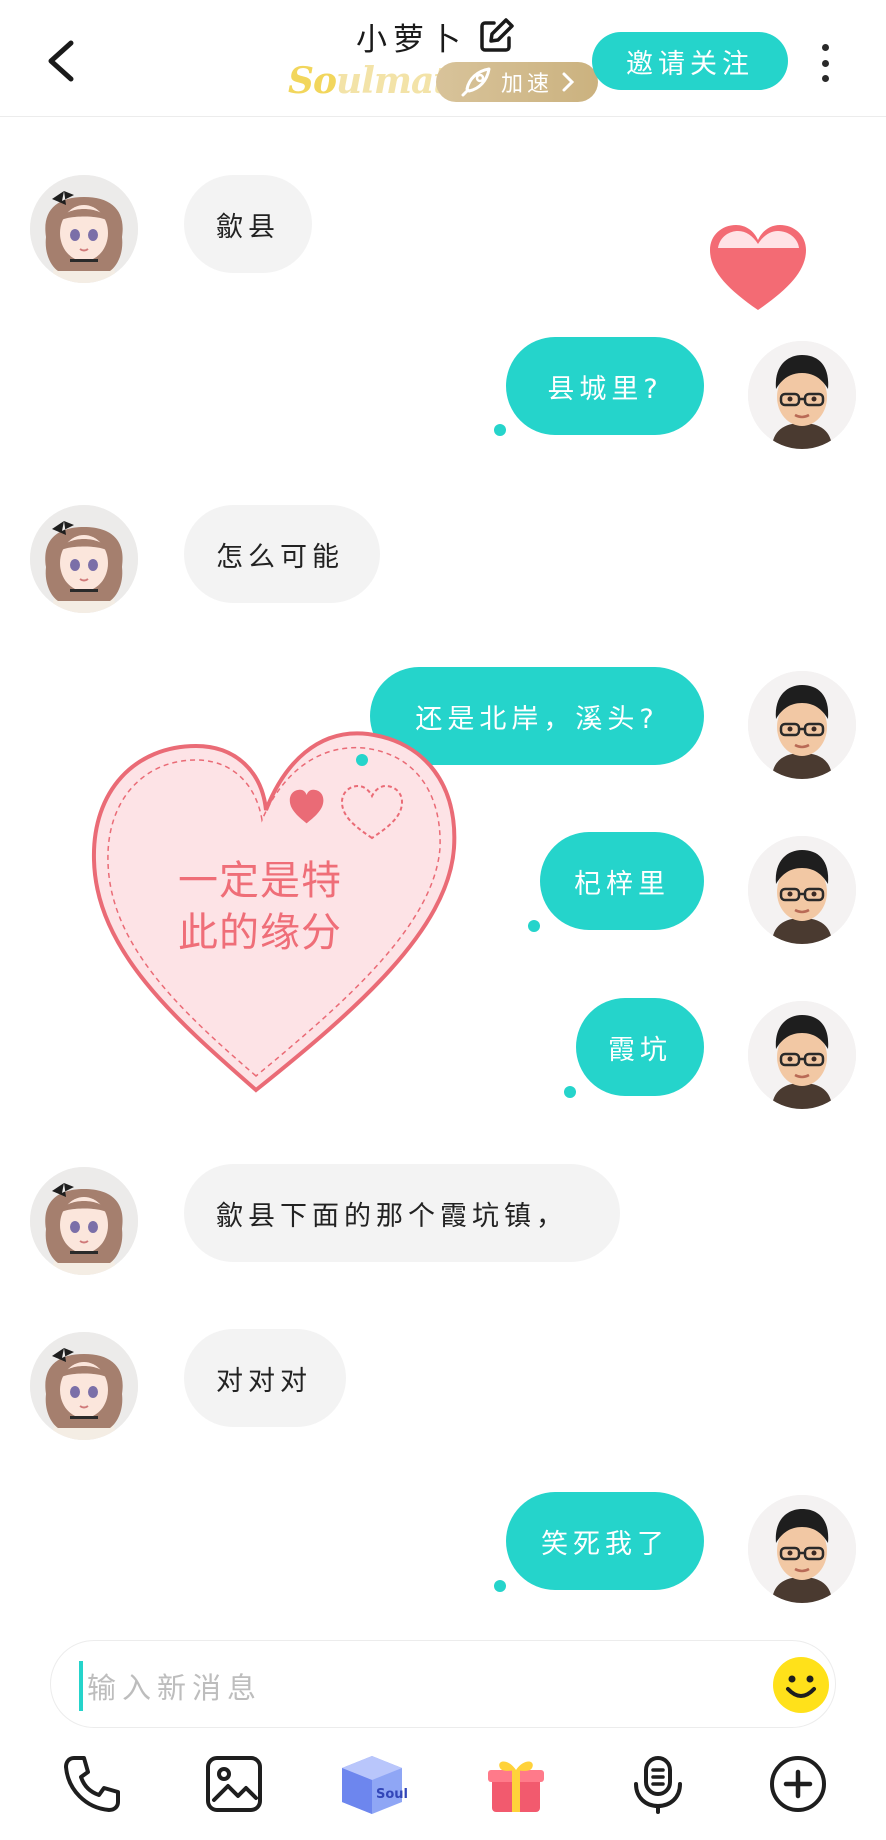  I want to click on chat-title-group: 小萝卜, so click(435, 36).